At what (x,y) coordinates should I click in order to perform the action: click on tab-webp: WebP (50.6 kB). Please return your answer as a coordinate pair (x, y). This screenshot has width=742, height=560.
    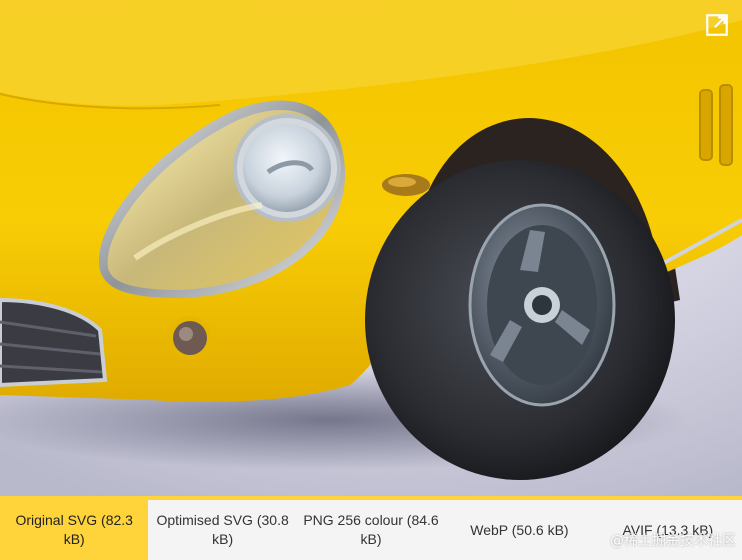
    Looking at the image, I should click on (519, 530).